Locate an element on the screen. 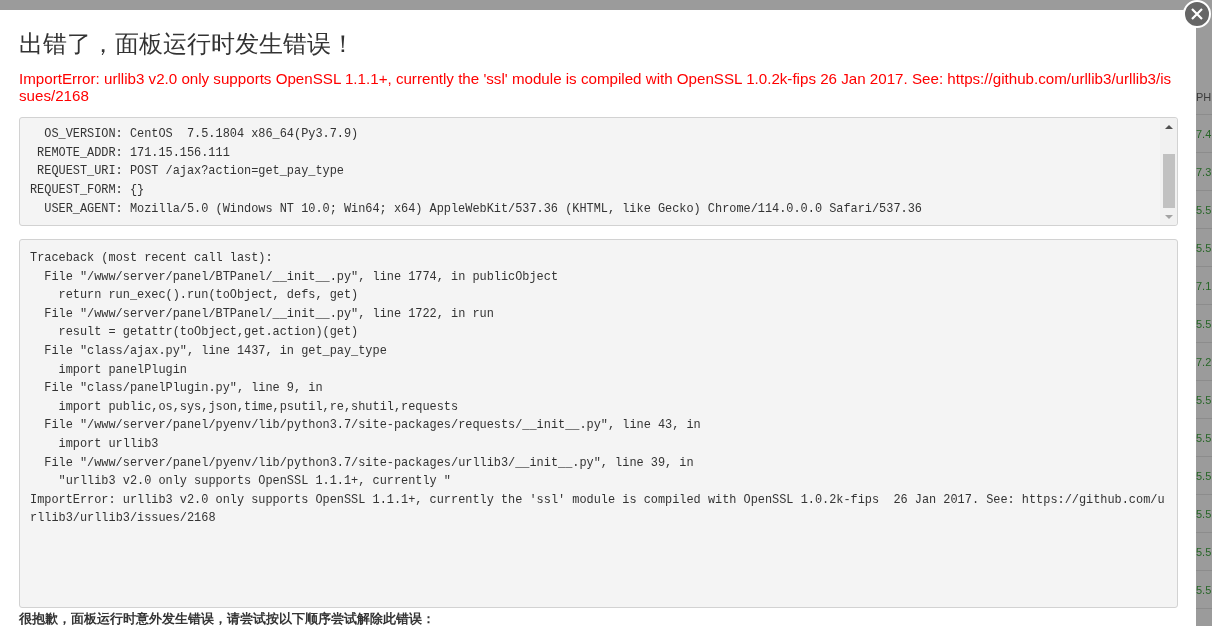  code-line: result = getattr(toObject,get.action)(get) is located at coordinates (208, 333).